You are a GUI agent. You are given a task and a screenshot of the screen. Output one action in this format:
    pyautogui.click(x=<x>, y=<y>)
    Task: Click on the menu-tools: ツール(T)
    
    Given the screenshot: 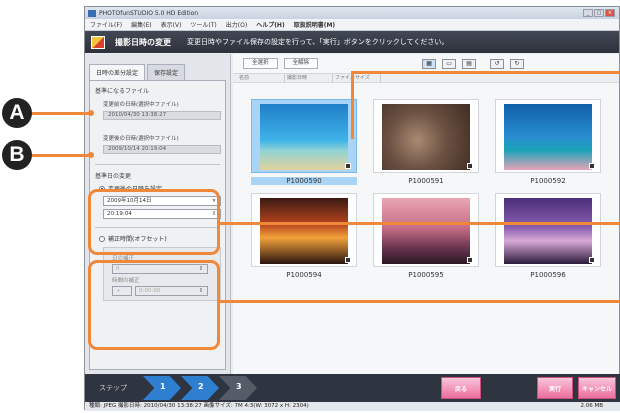 What is the action you would take?
    pyautogui.click(x=203, y=24)
    